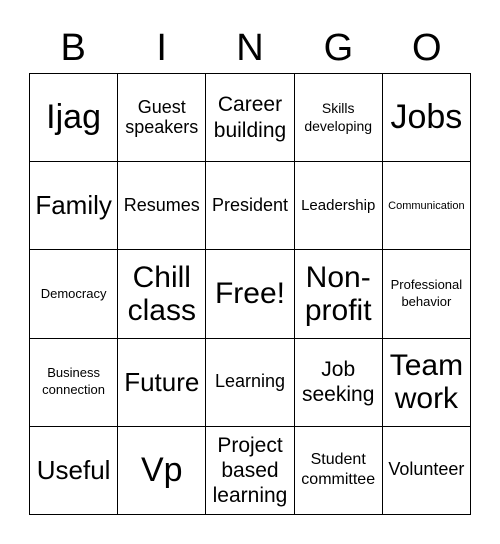 The width and height of the screenshot is (500, 544). What do you see at coordinates (250, 382) in the screenshot?
I see `bingo-cell: Learning` at bounding box center [250, 382].